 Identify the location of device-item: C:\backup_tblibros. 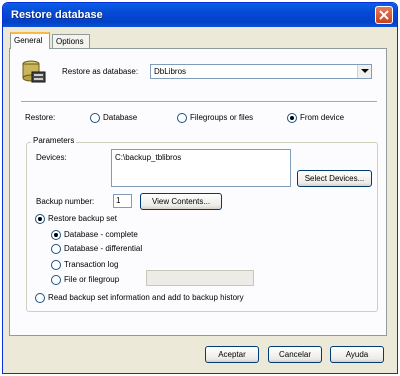
(148, 157).